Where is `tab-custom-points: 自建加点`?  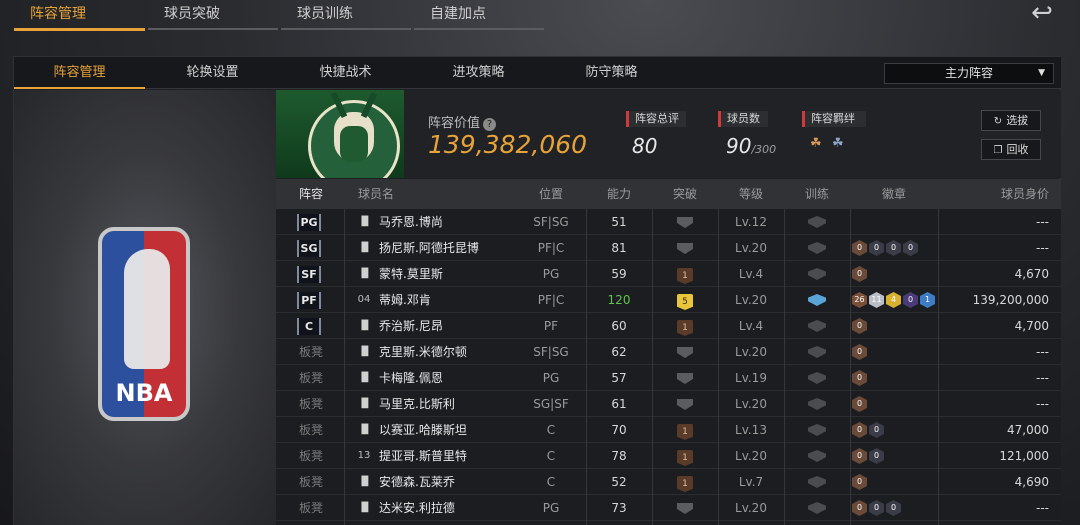
tab-custom-points: 自建加点 is located at coordinates (479, 15).